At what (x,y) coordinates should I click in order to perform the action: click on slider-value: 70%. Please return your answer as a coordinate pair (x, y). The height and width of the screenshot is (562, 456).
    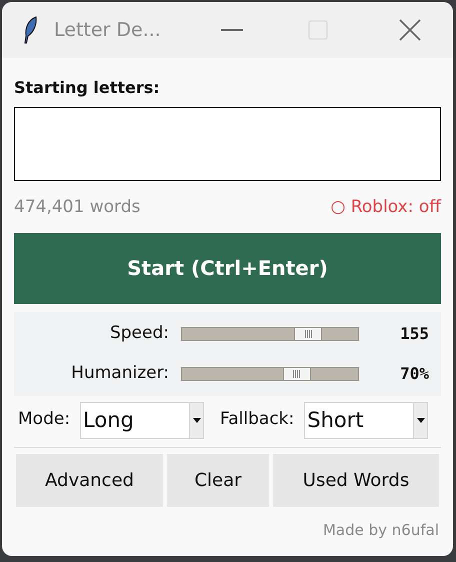
    Looking at the image, I should click on (414, 373).